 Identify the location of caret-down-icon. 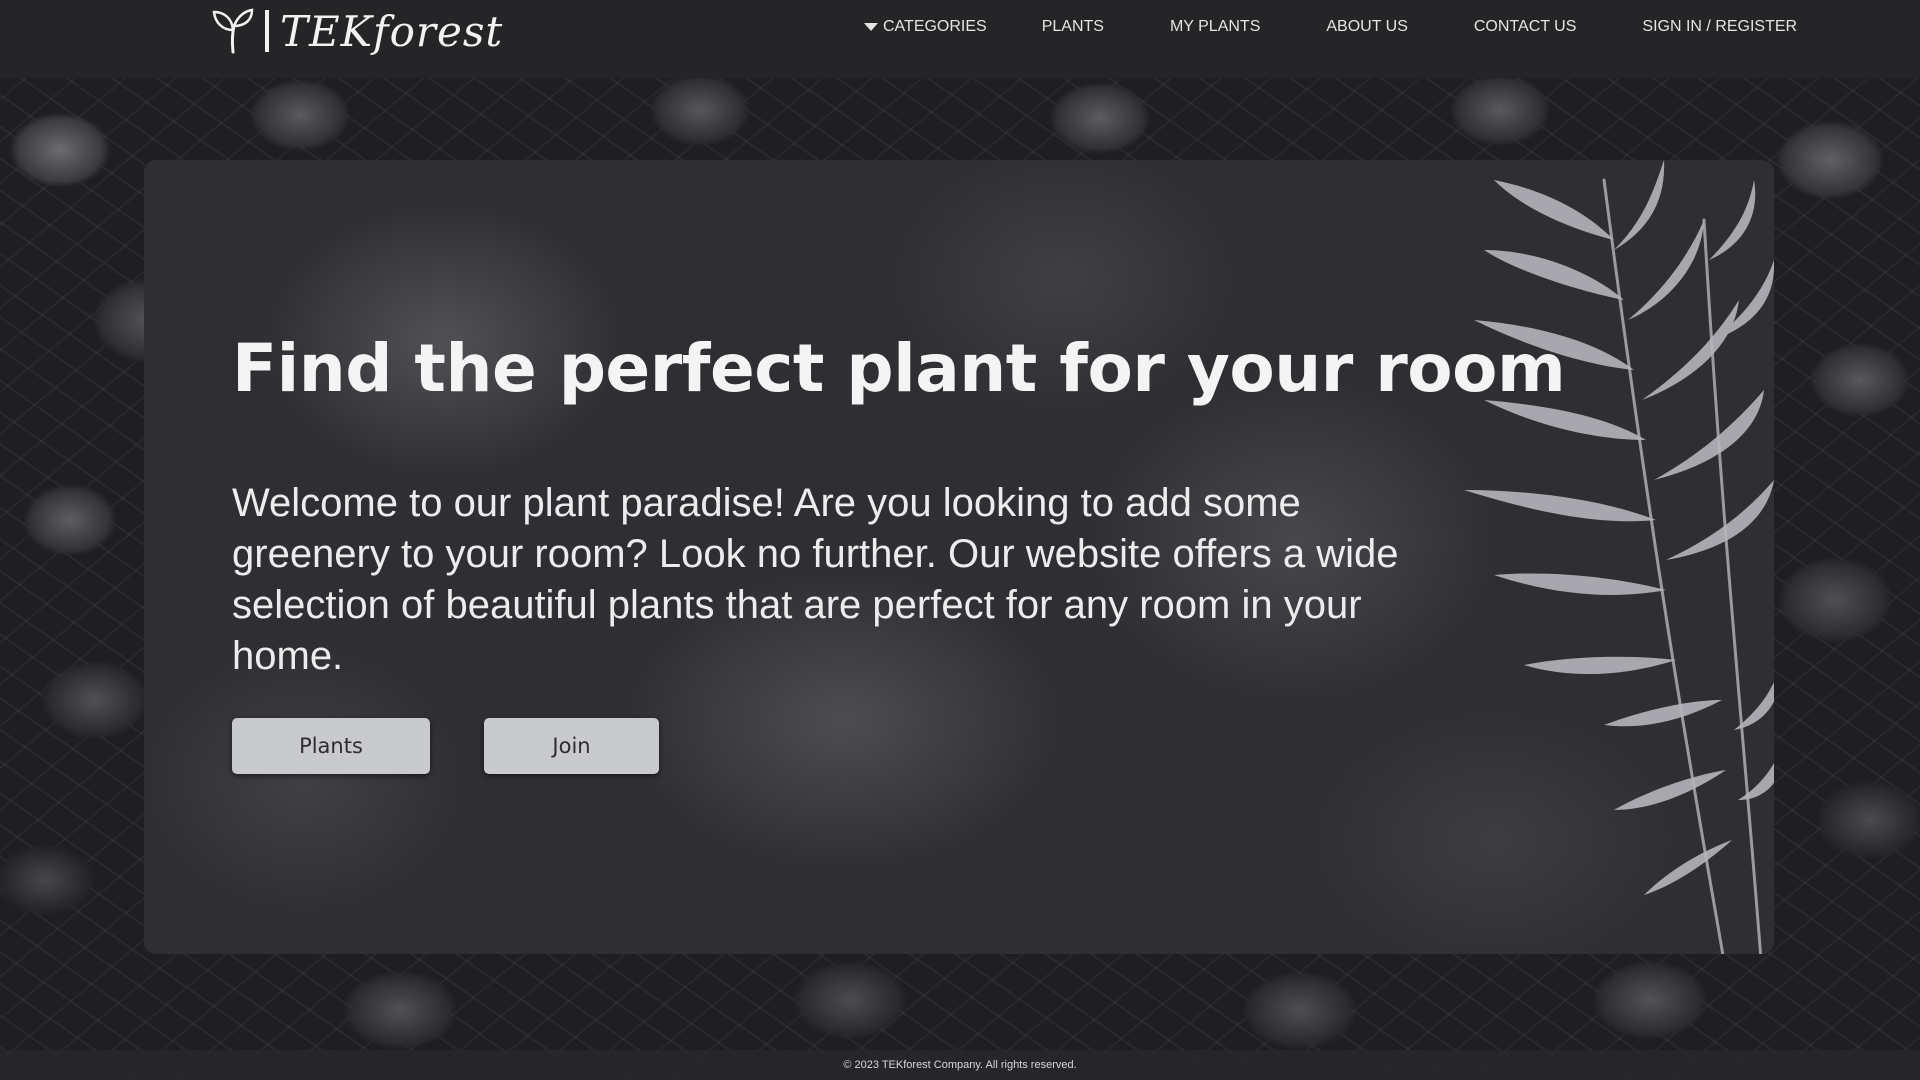
(871, 27).